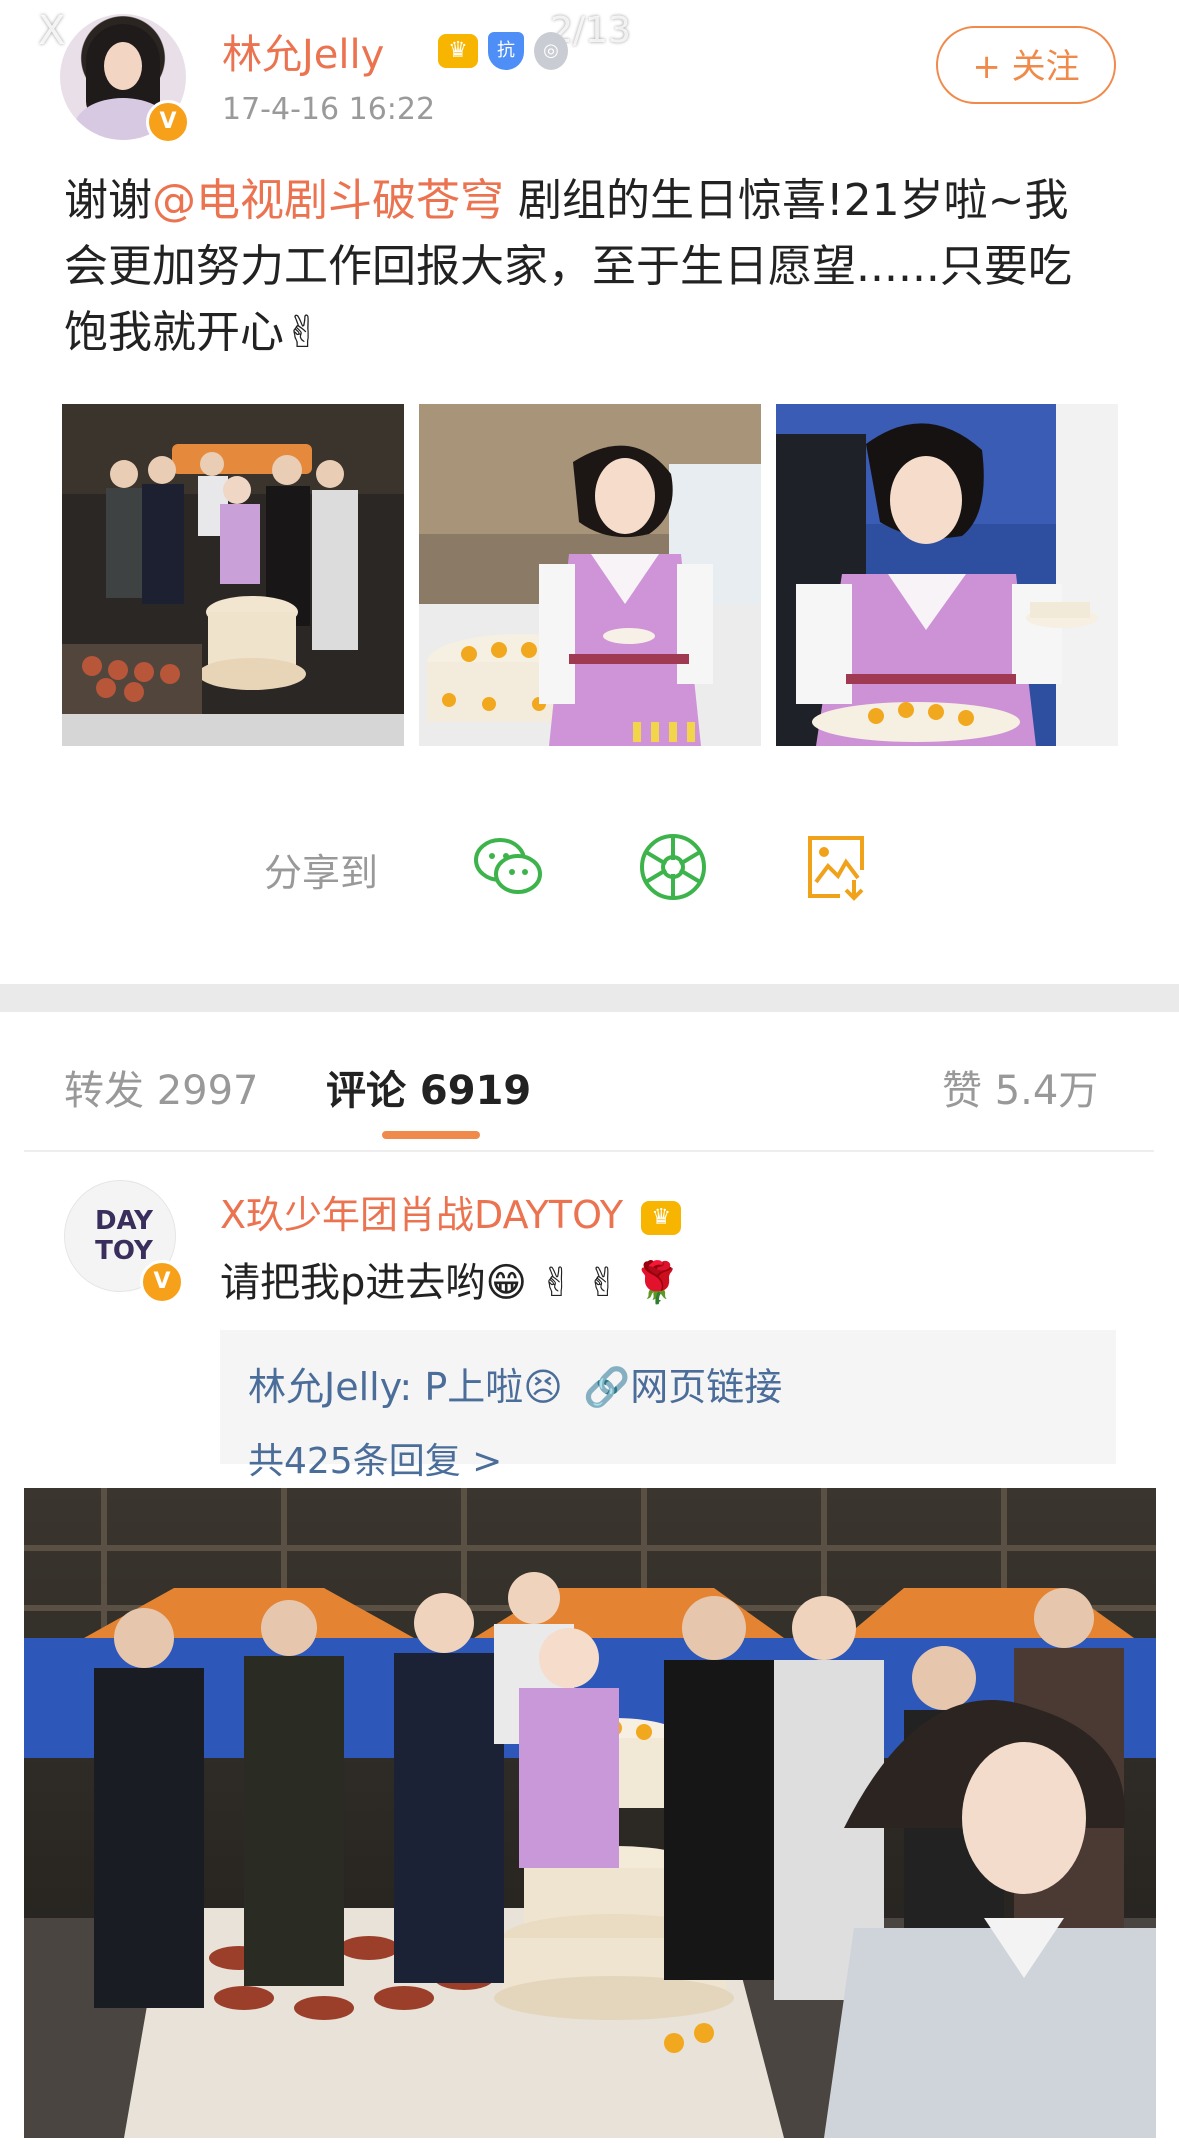 The height and width of the screenshot is (2151, 1179). I want to click on mention-link: @电视剧斗破苍穹, so click(328, 200).